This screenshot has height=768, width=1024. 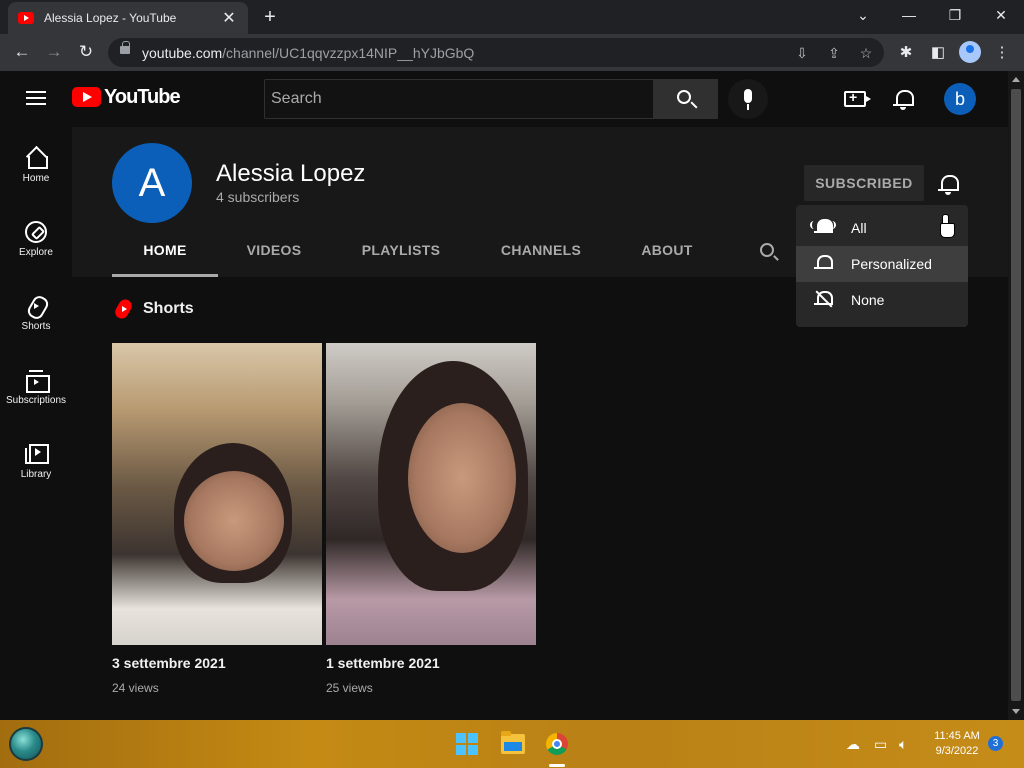 What do you see at coordinates (948, 185) in the screenshot?
I see `channel-notification-bell-icon` at bounding box center [948, 185].